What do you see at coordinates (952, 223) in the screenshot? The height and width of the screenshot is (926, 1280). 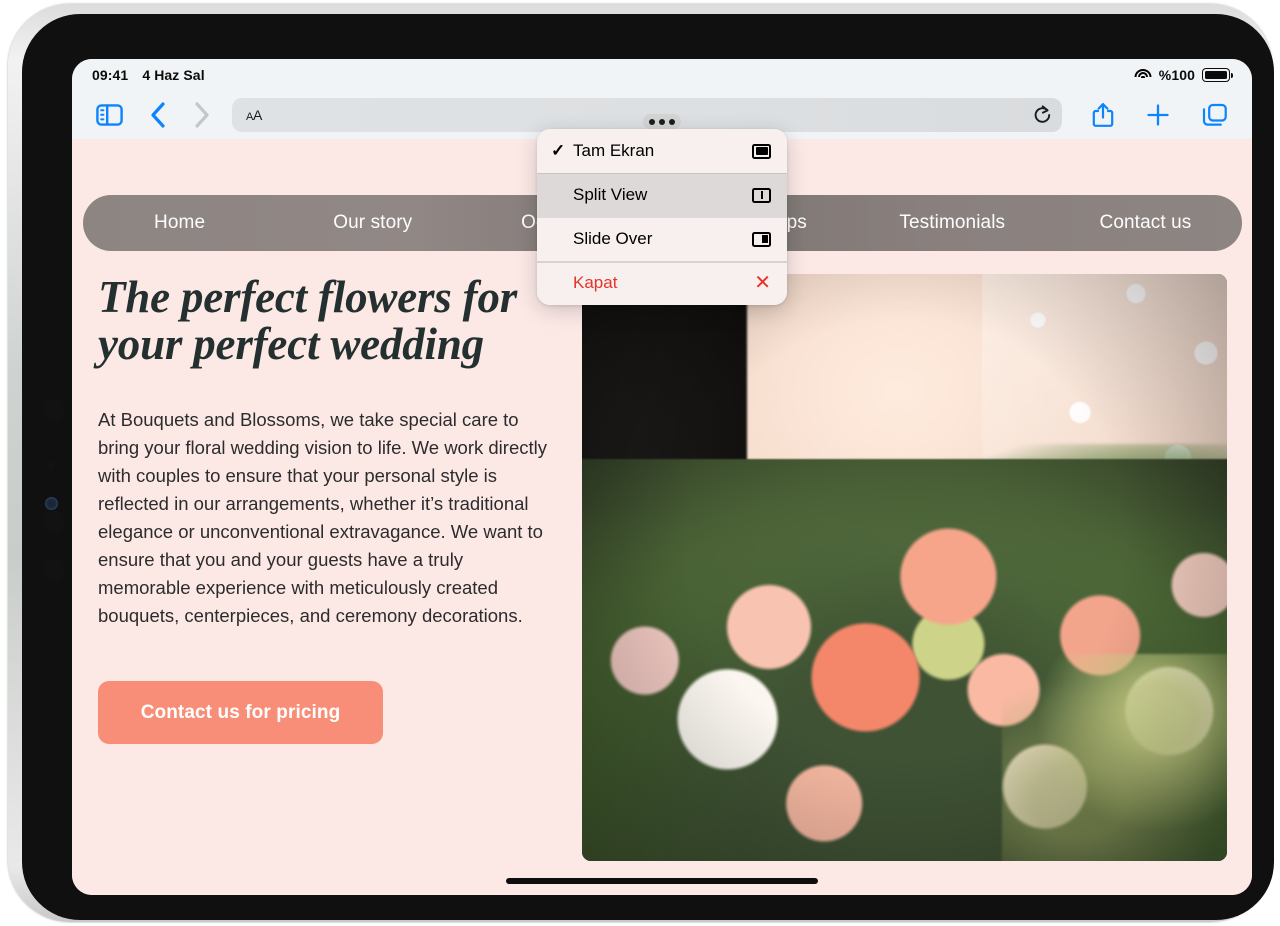 I see `nav-item-testimonials: Testimonials` at bounding box center [952, 223].